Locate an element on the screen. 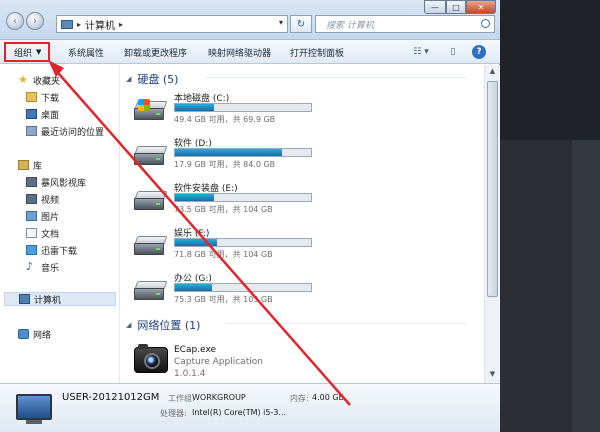 This screenshot has width=600, height=432. nav-libraries-label: 库 is located at coordinates (38, 166).